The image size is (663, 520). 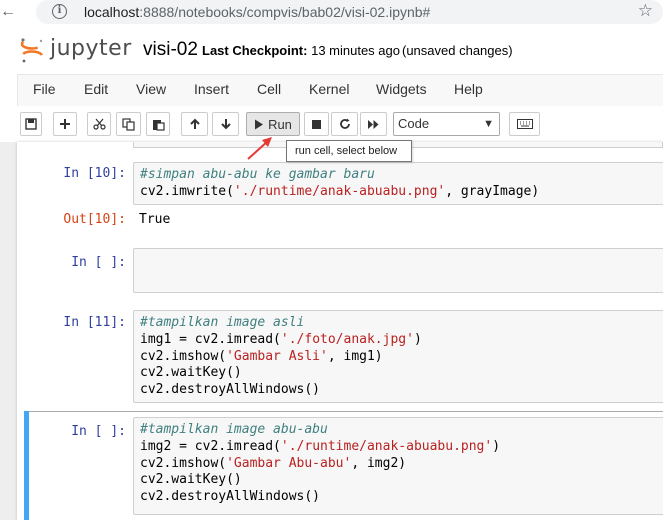 I want to click on save-status: (unsaved changes), so click(x=457, y=50).